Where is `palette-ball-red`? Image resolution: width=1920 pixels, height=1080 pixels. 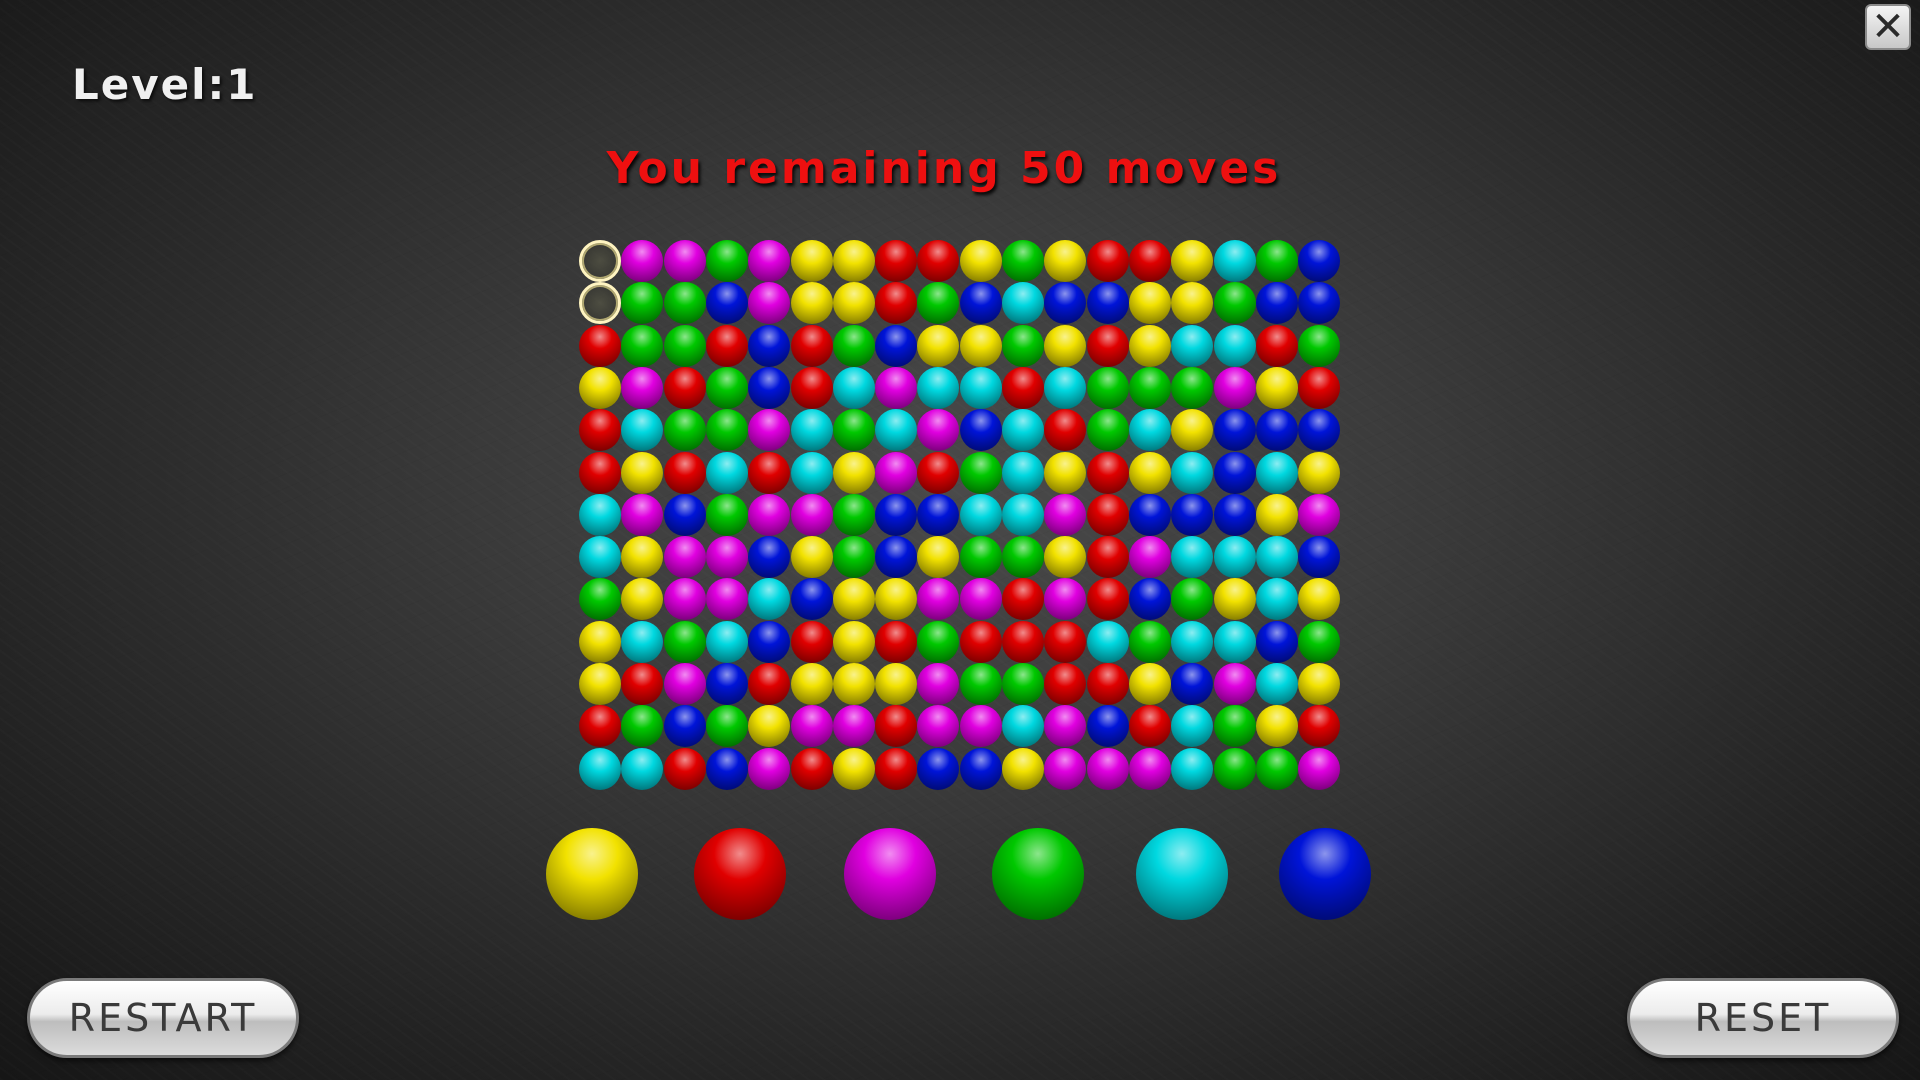
palette-ball-red is located at coordinates (740, 874).